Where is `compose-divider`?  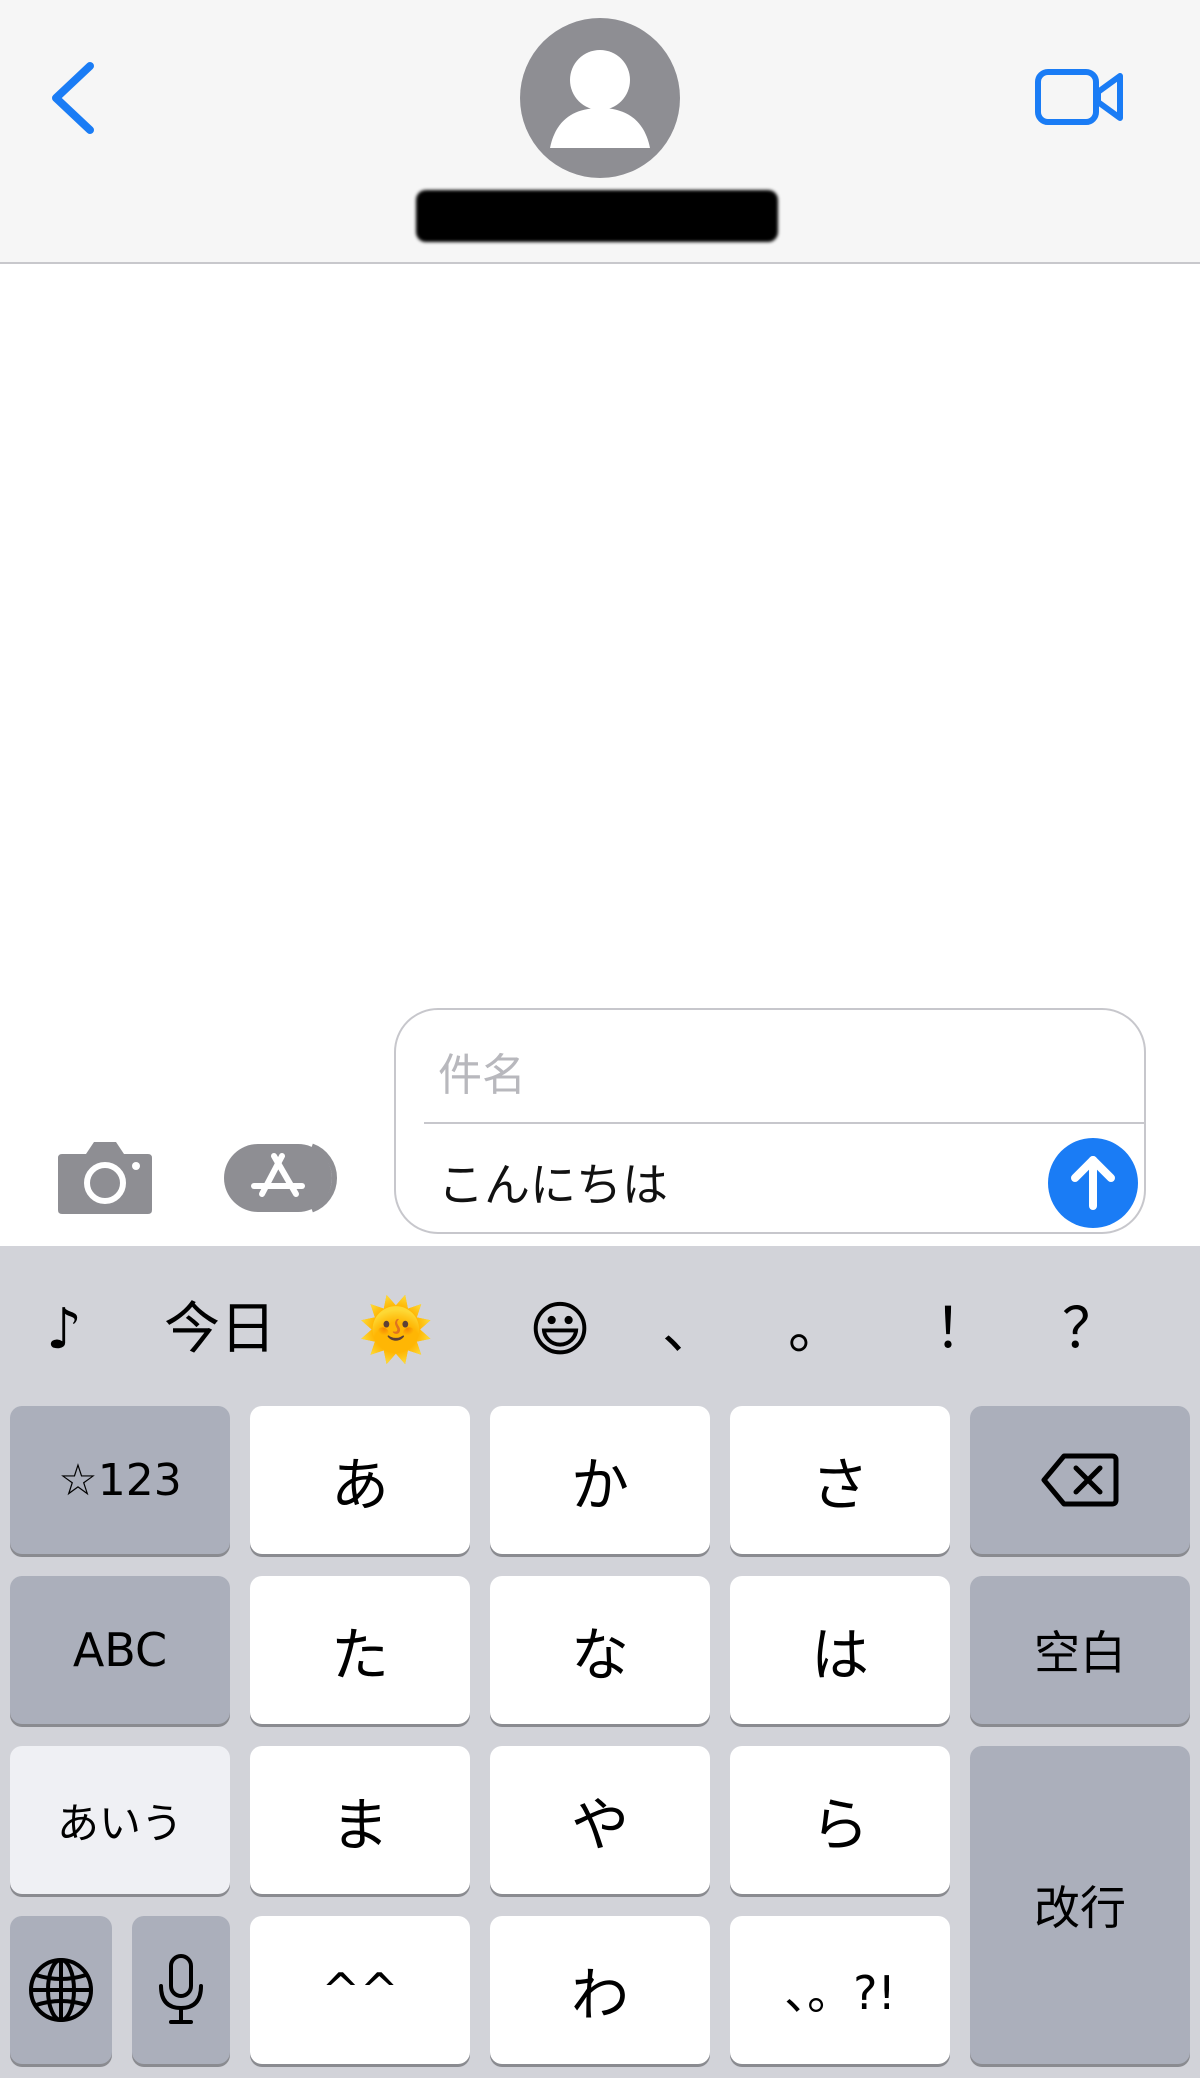
compose-divider is located at coordinates (785, 1123).